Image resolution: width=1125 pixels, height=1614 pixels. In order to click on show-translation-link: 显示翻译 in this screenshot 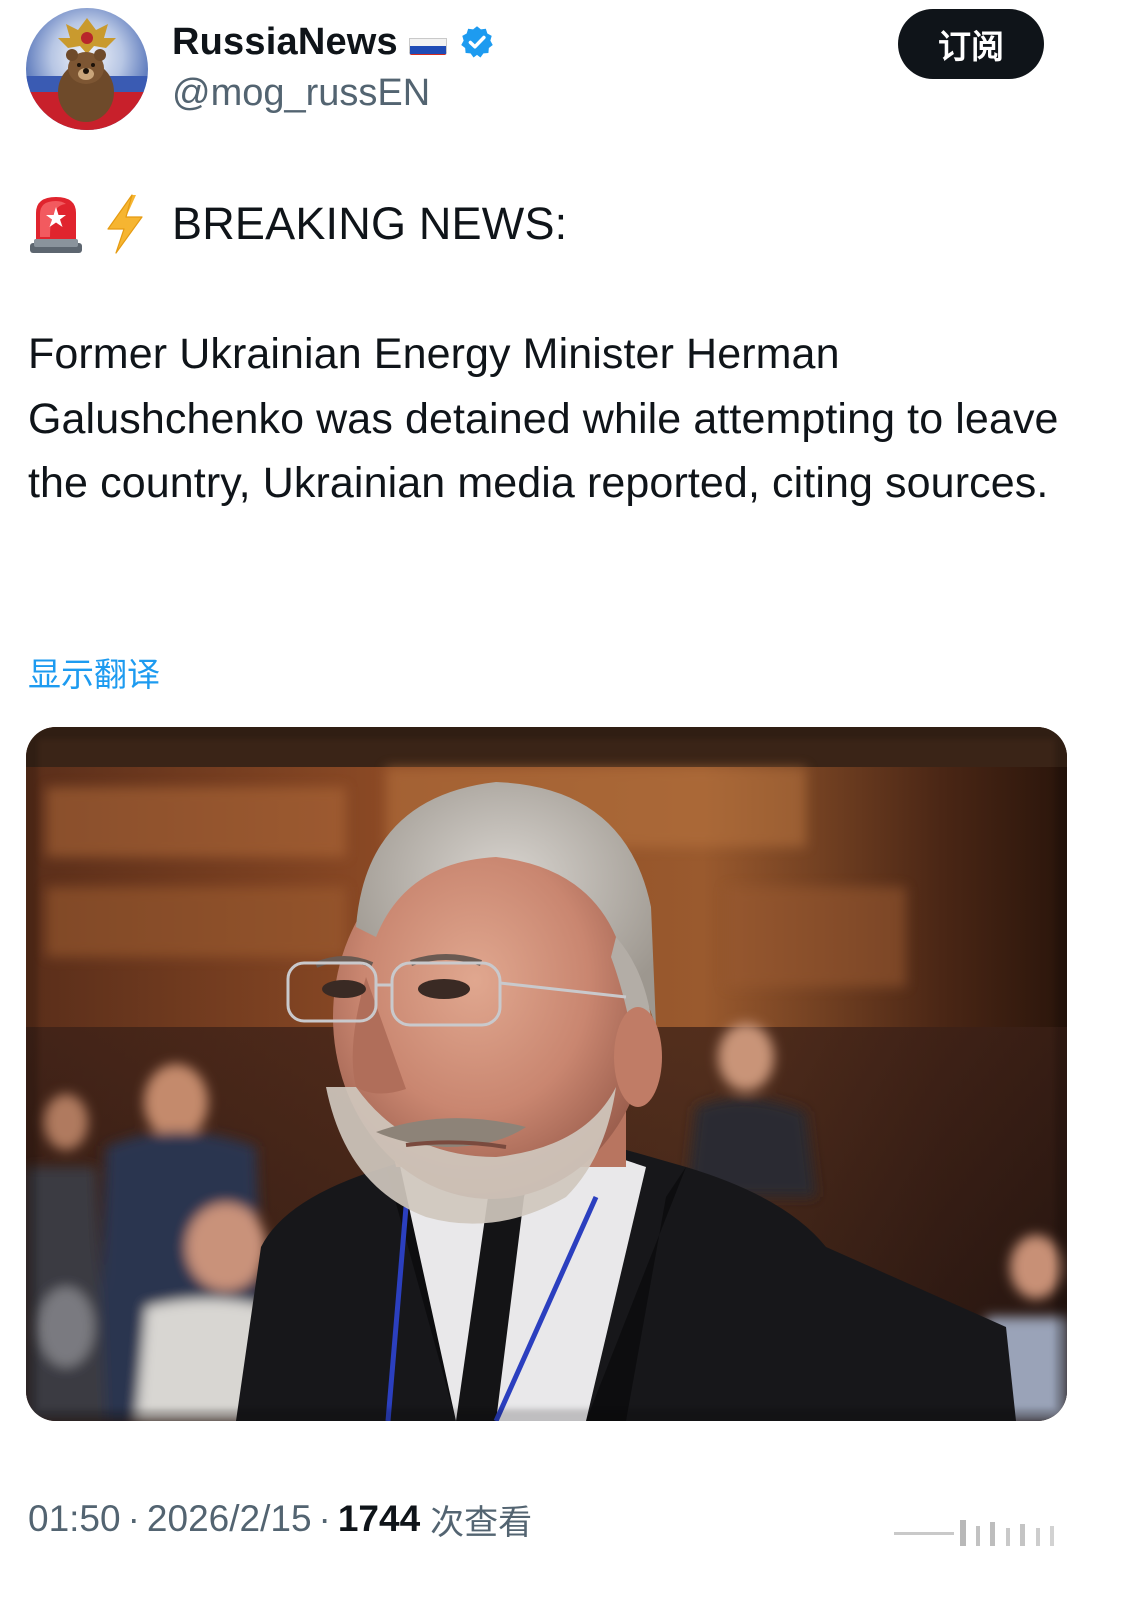, I will do `click(94, 675)`.